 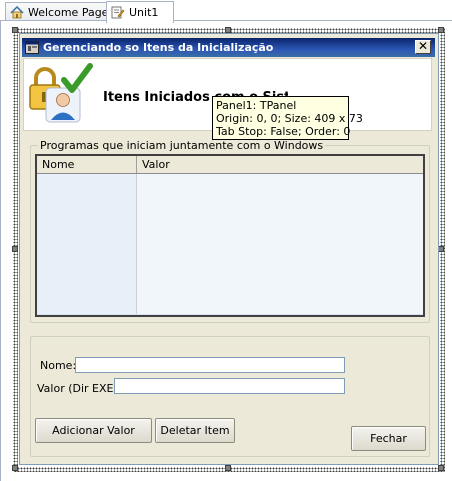 I want to click on tab-unit1-label: Unit1, so click(x=144, y=12).